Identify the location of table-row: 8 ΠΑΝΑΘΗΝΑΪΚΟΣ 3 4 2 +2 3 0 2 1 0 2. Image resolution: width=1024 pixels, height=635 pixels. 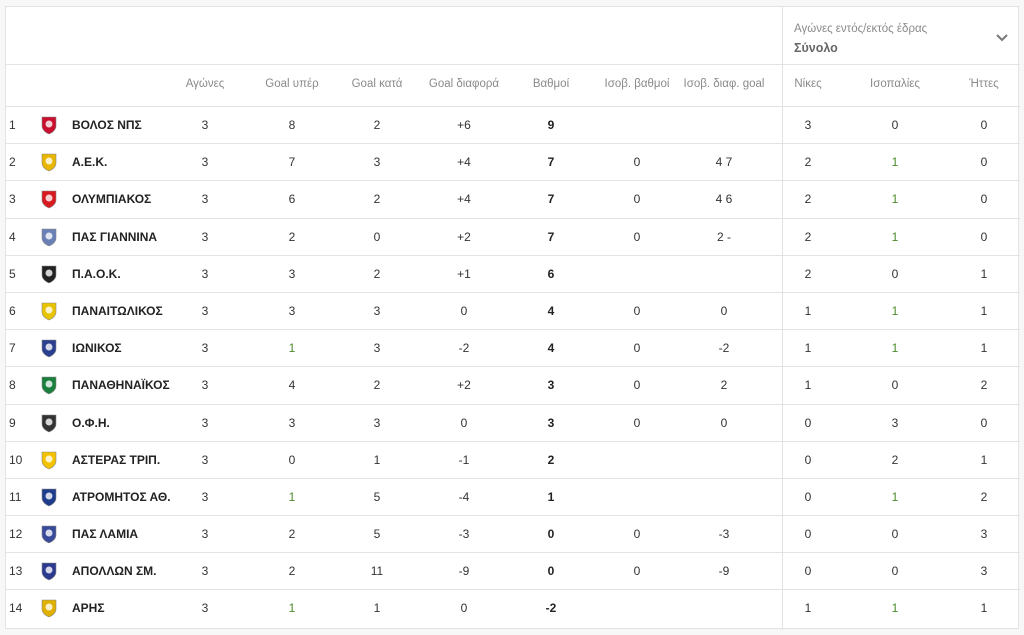
(513, 386).